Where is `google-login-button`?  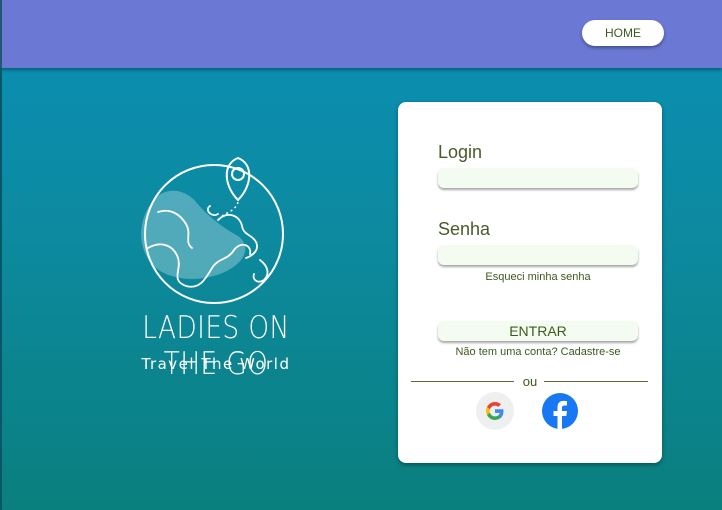
google-login-button is located at coordinates (495, 411).